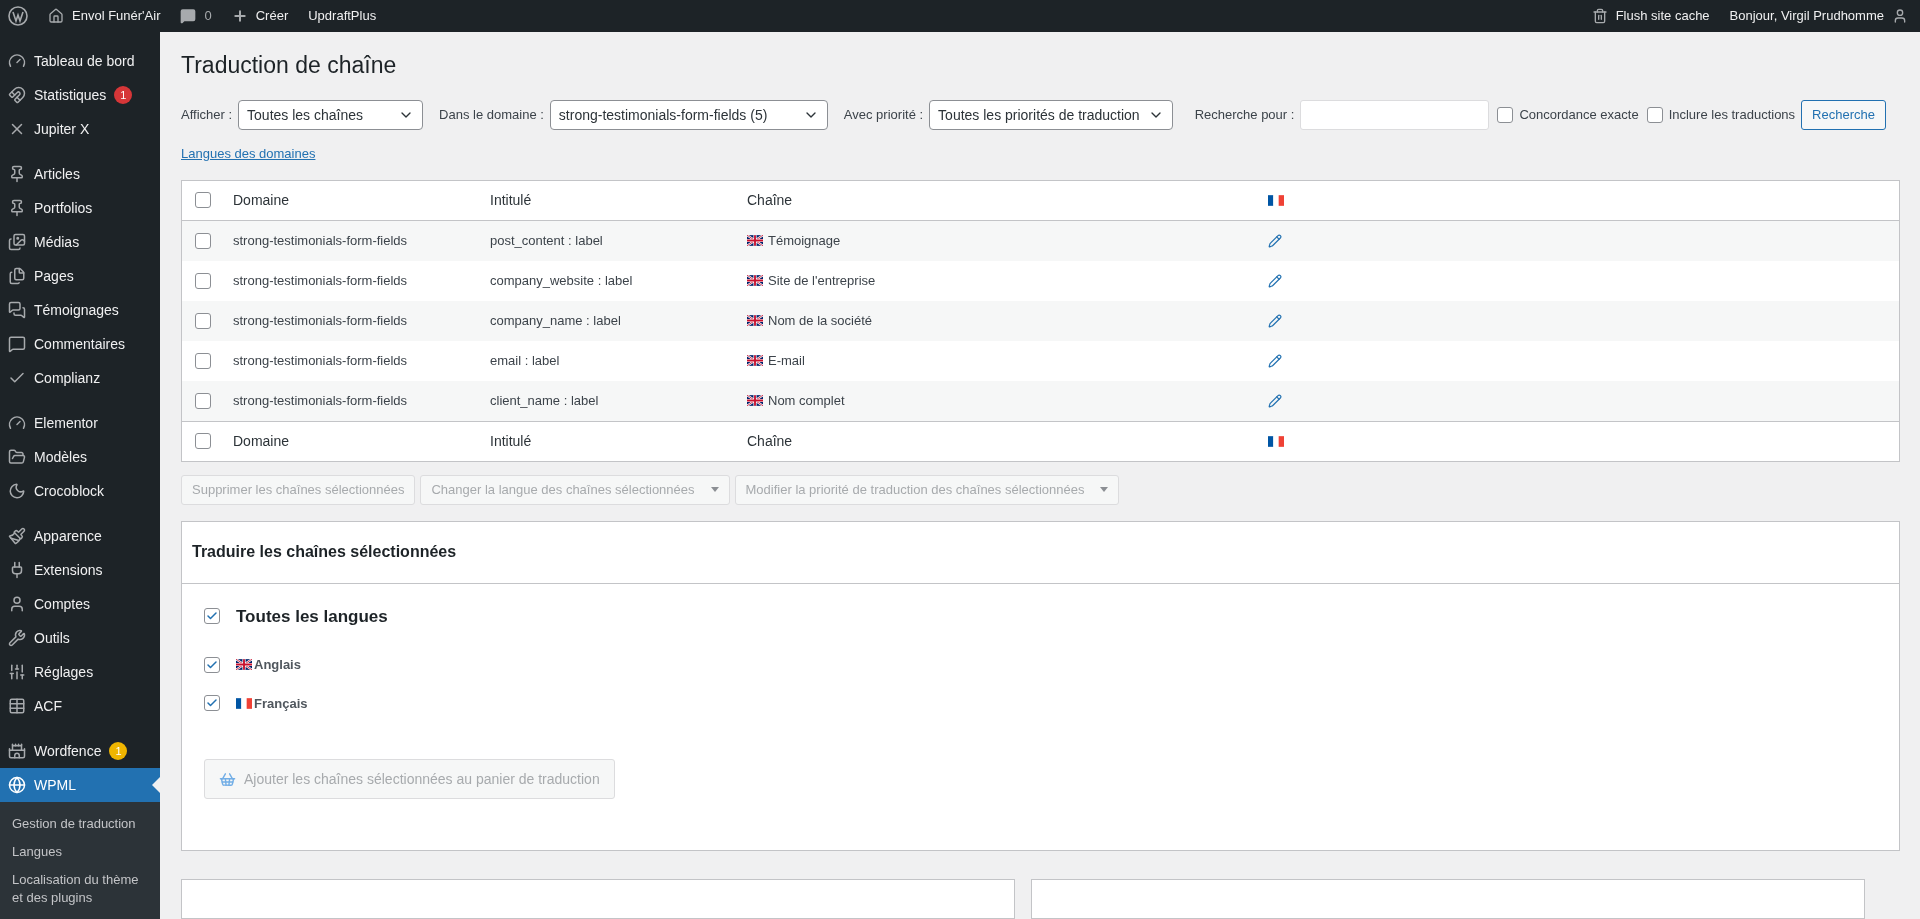 Image resolution: width=1920 pixels, height=919 pixels. Describe the element at coordinates (56, 16) in the screenshot. I see `home-icon` at that location.